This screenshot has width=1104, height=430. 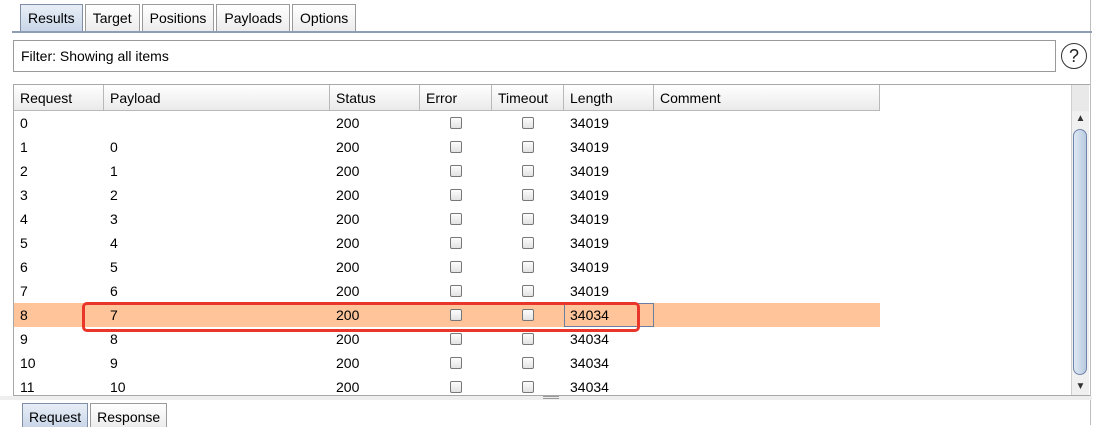 I want to click on length-cell: 34034, so click(x=589, y=339).